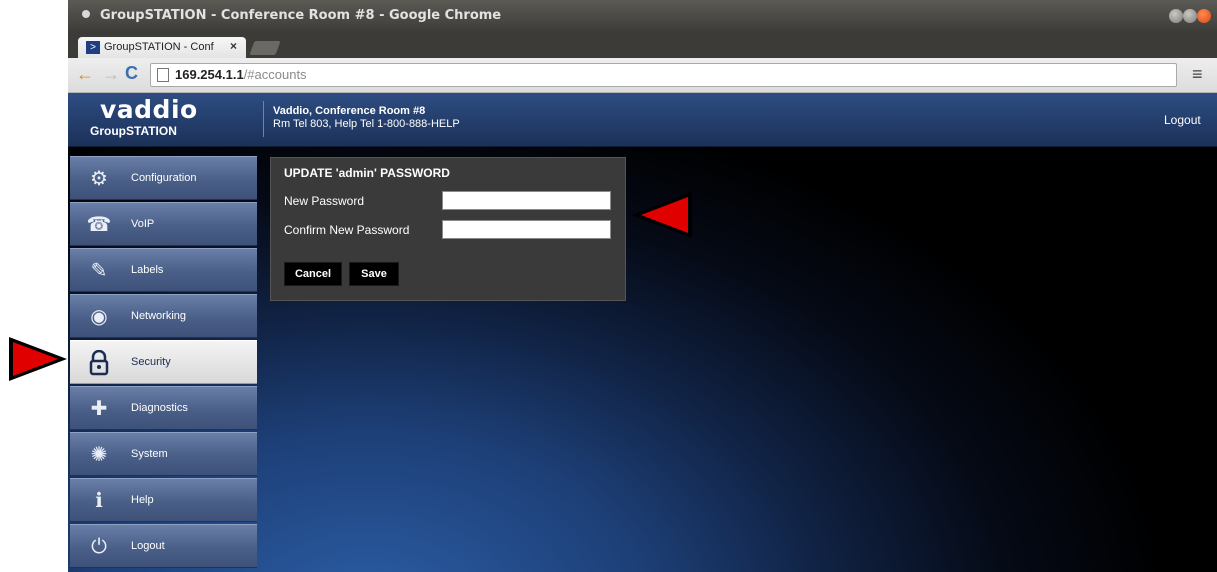  Describe the element at coordinates (159, 316) in the screenshot. I see `sidebar-item-label: Networking` at that location.